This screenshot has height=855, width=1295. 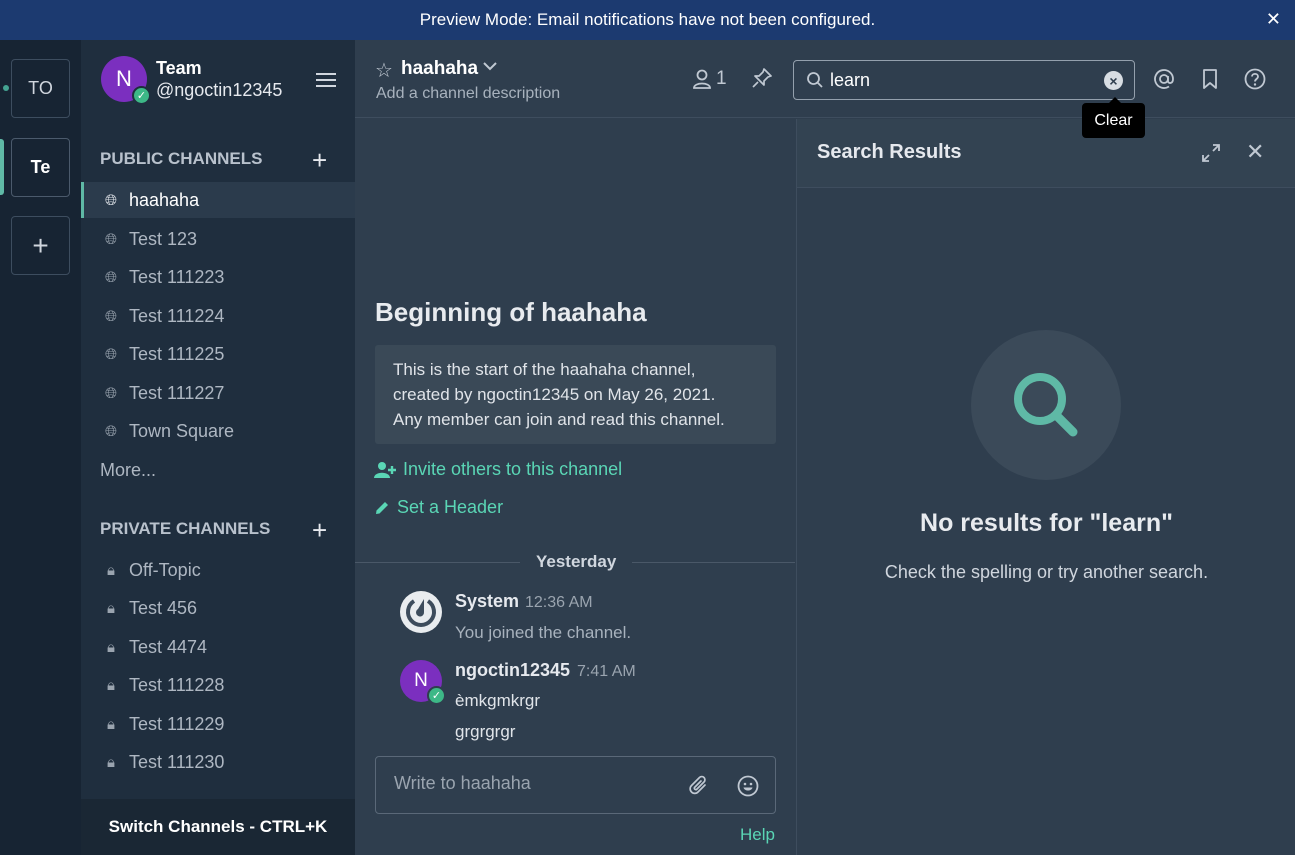 I want to click on add-private-channel-button: +, so click(x=319, y=530).